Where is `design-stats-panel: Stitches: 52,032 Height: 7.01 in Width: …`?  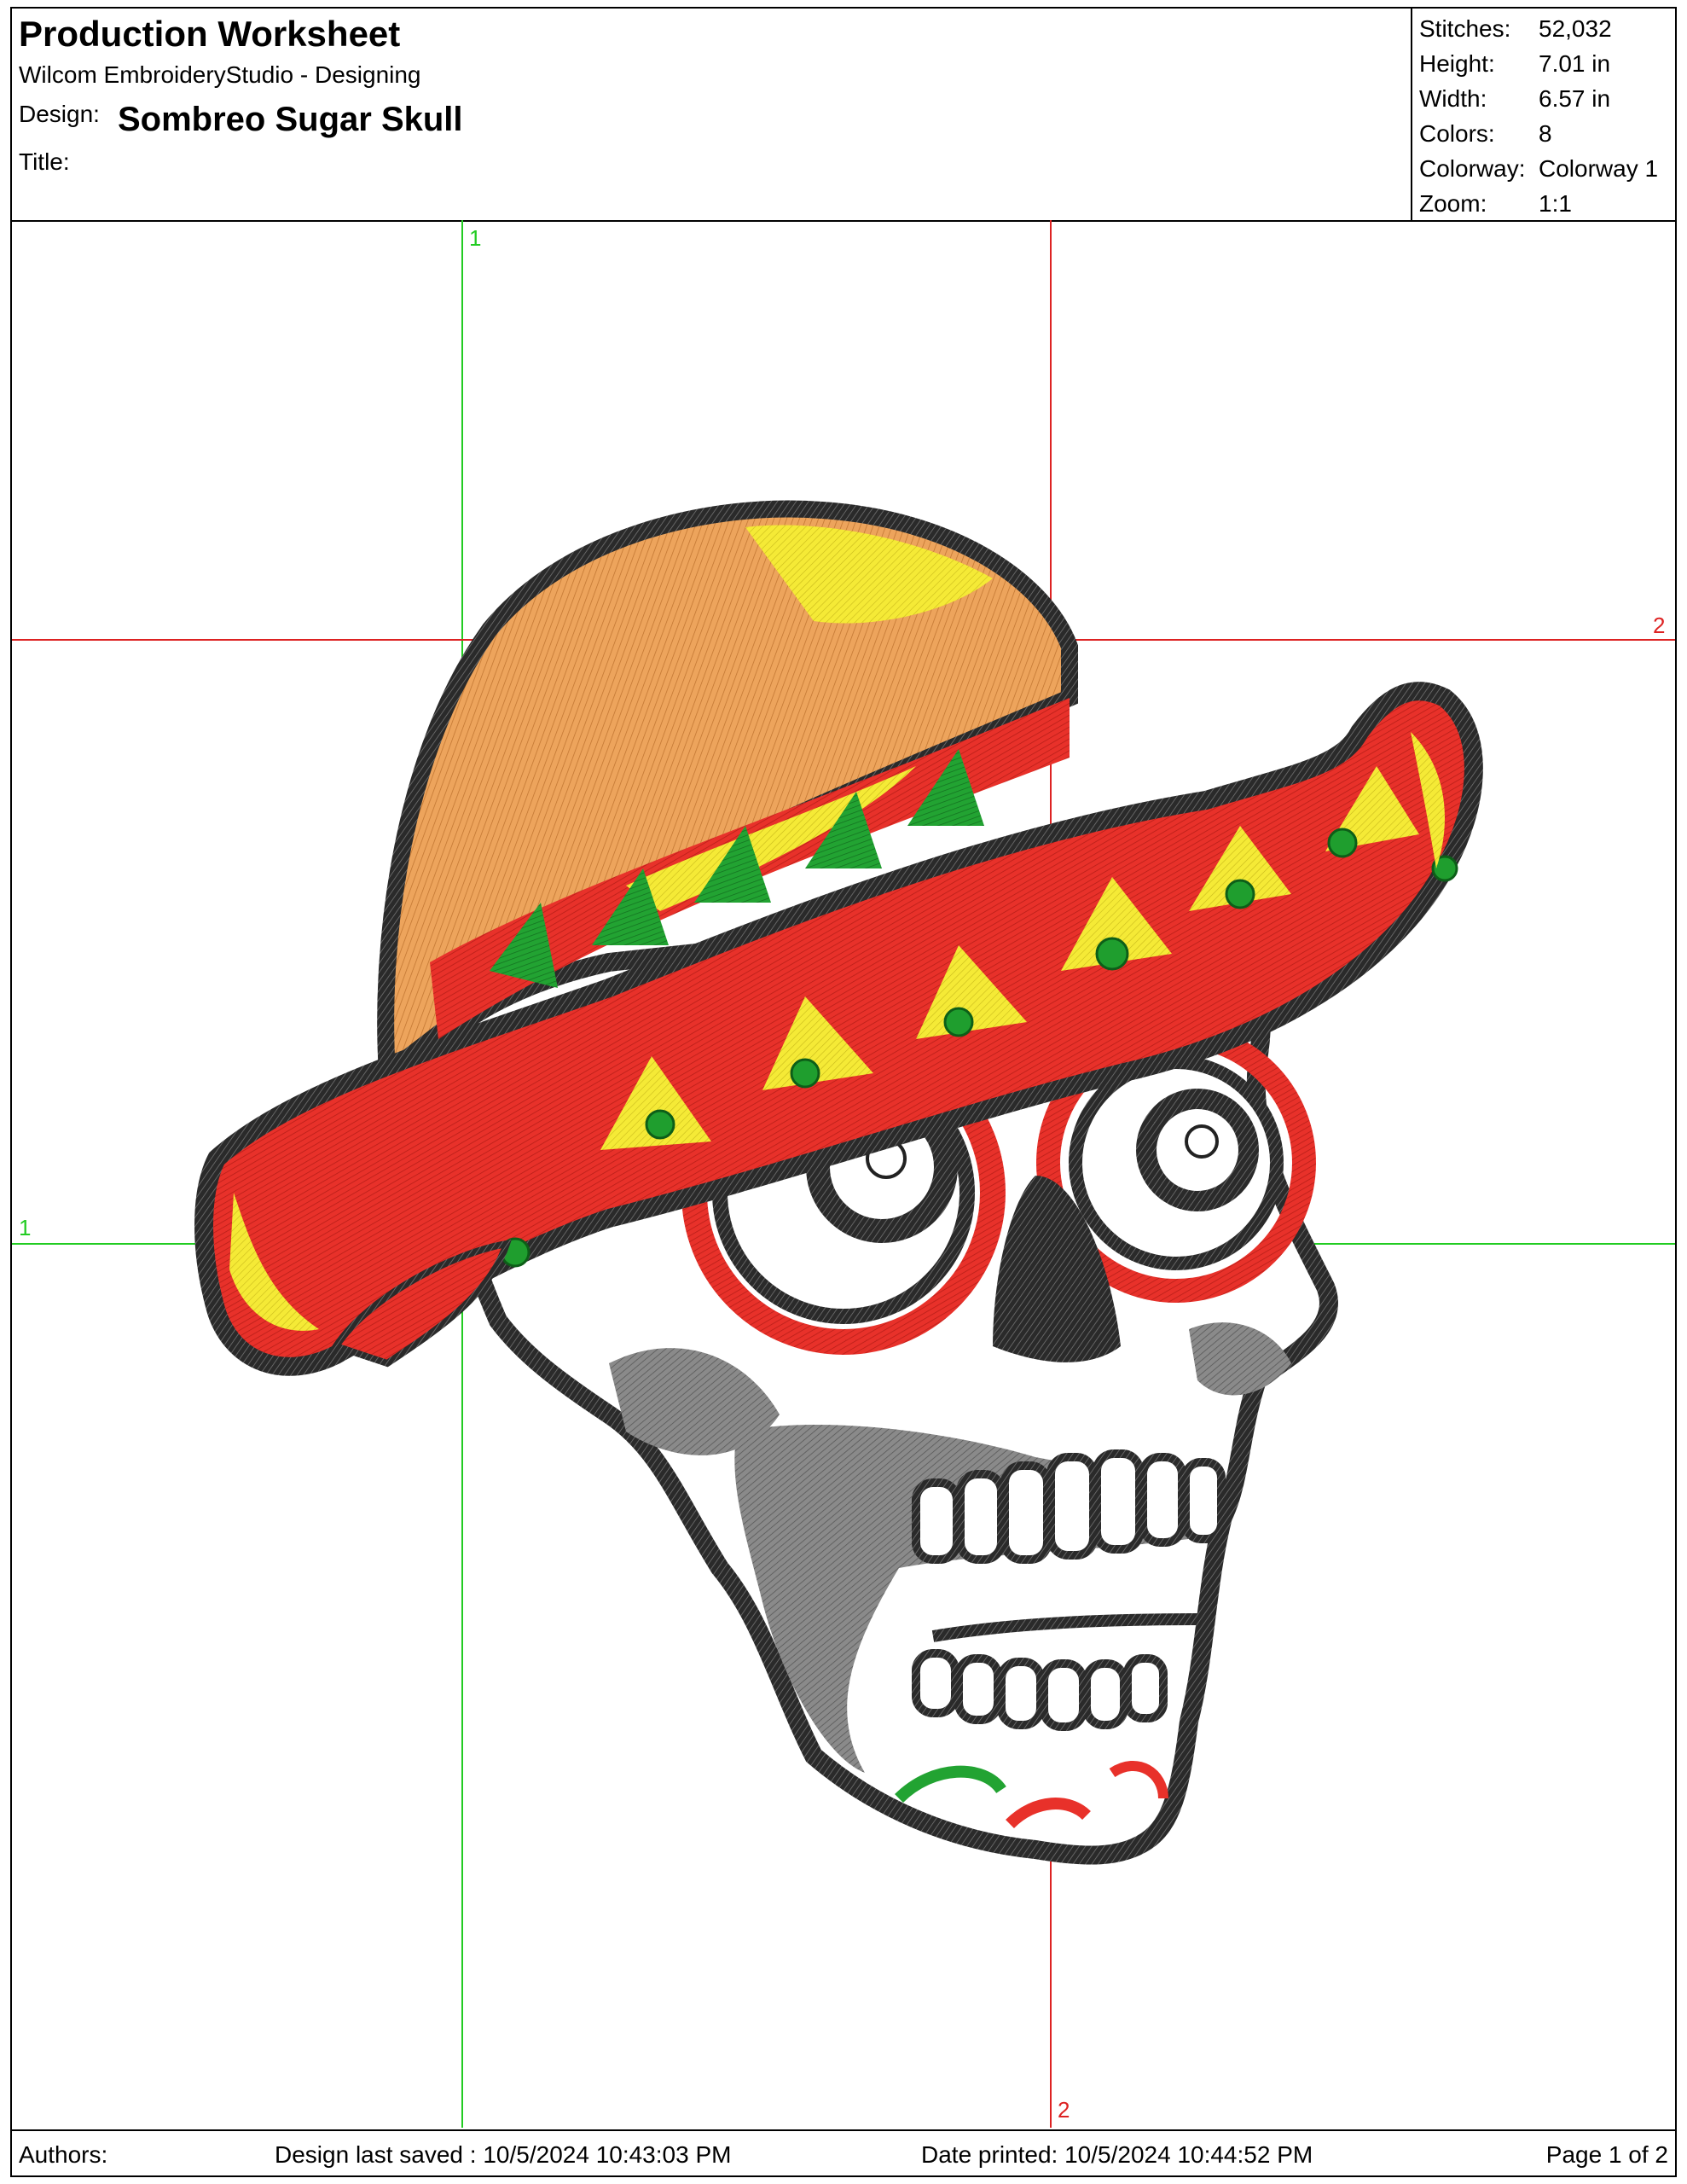 design-stats-panel: Stitches: 52,032 Height: 7.01 in Width: … is located at coordinates (1544, 115).